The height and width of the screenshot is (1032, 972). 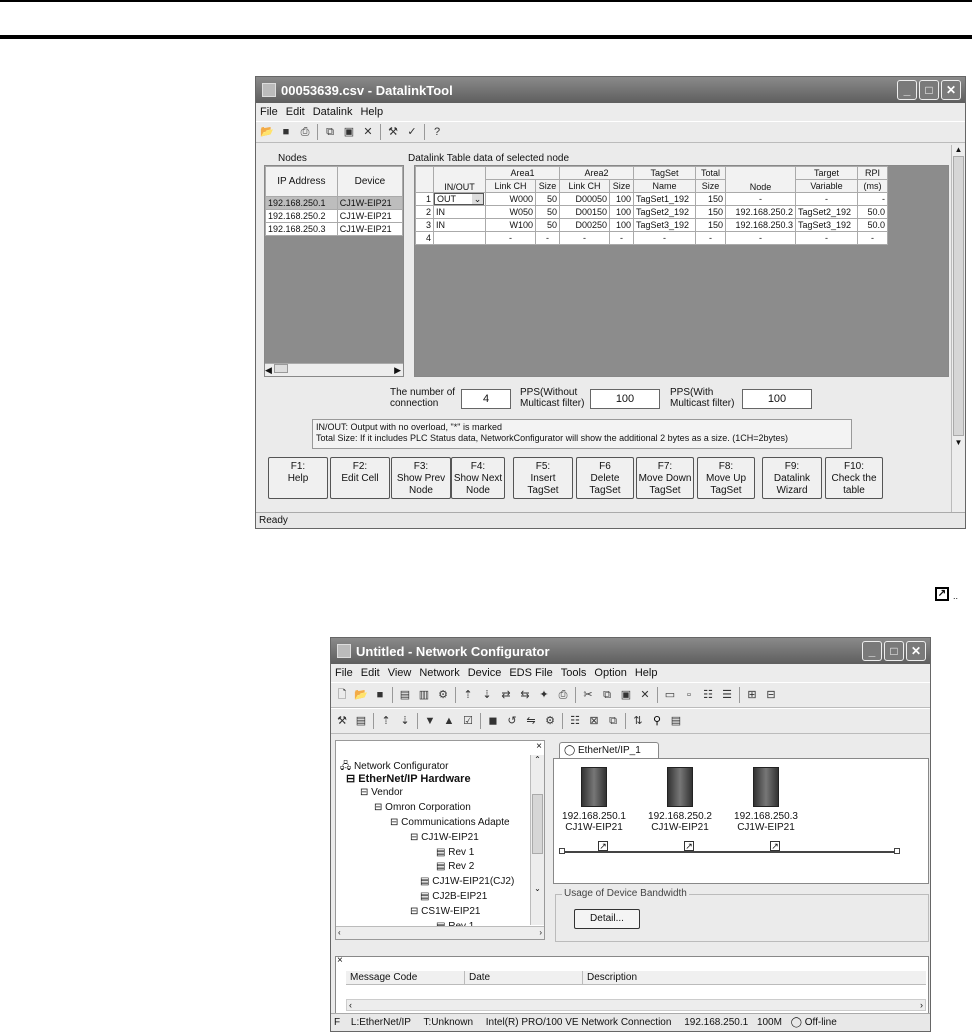 I want to click on ip-address-header: IP Address, so click(x=301, y=181).